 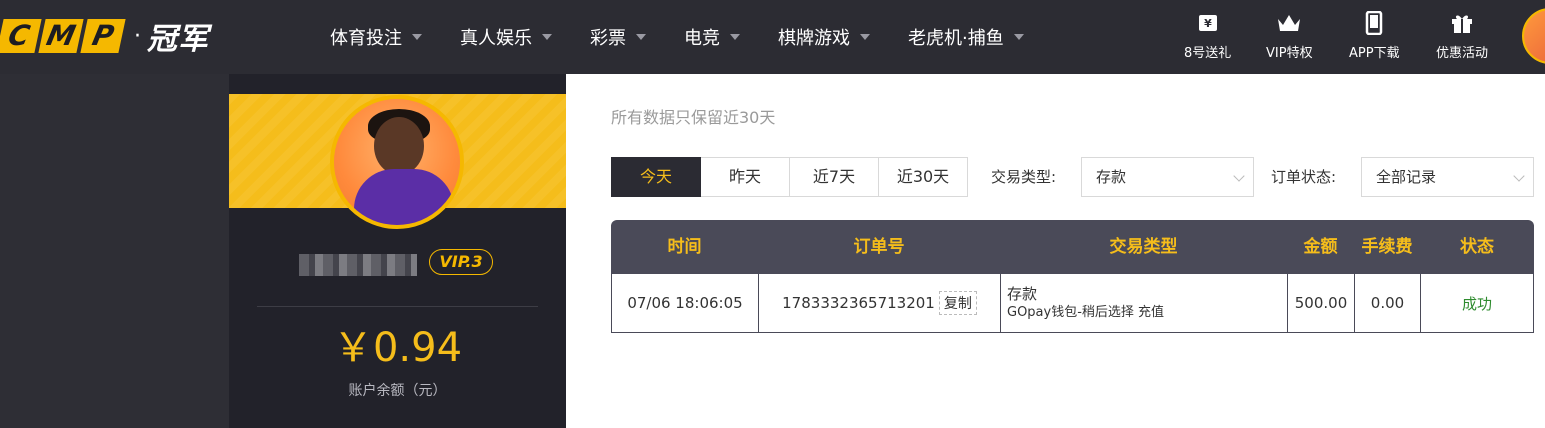 What do you see at coordinates (1387, 247) in the screenshot?
I see `col-fee: 手续费` at bounding box center [1387, 247].